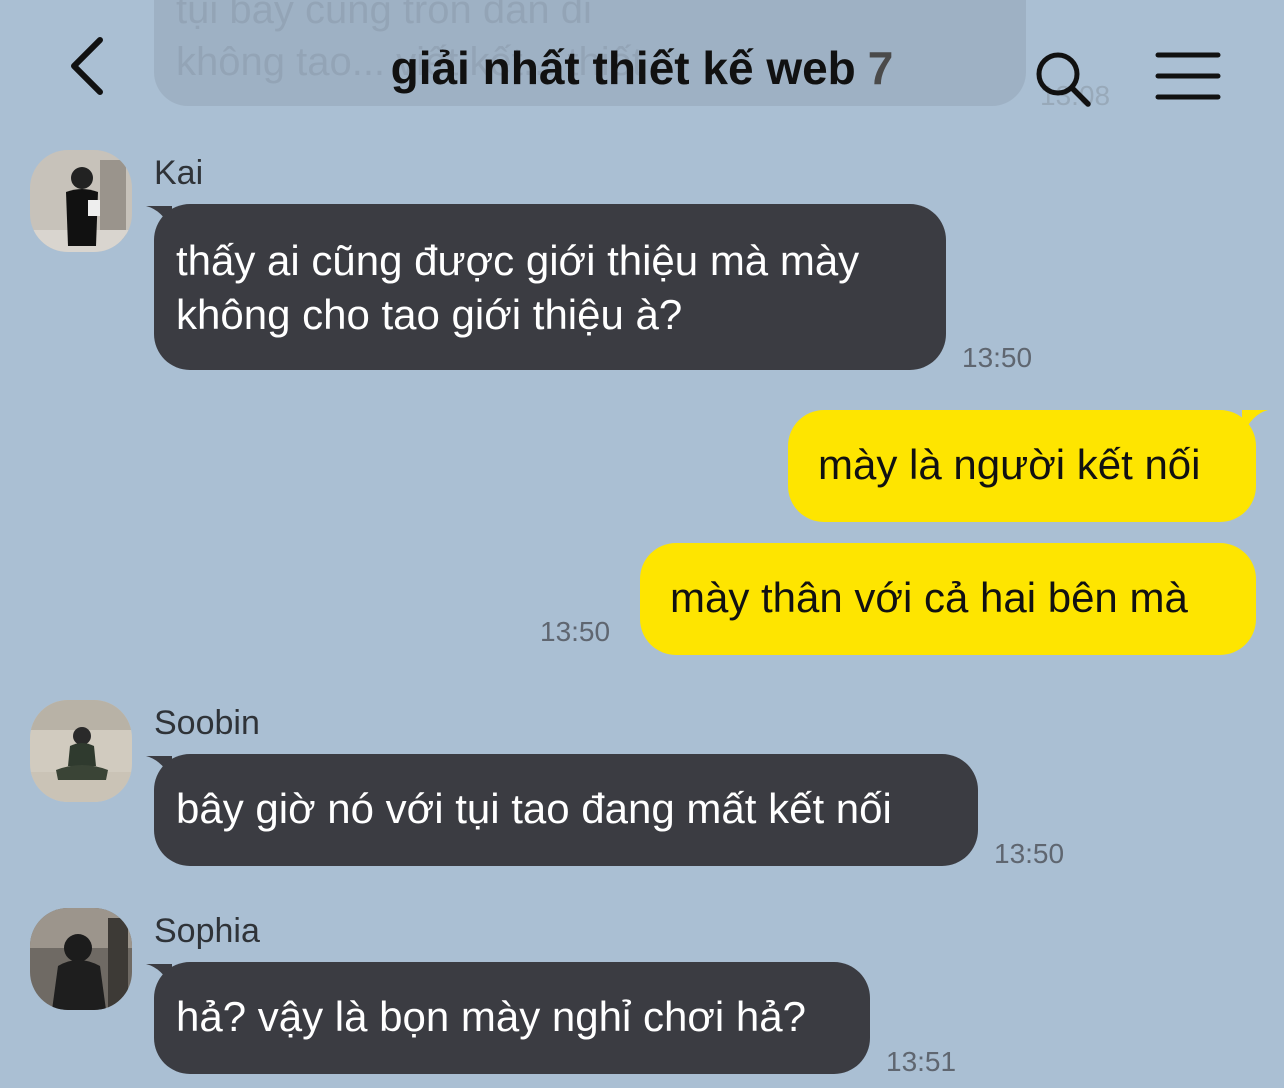 The width and height of the screenshot is (1284, 1088). What do you see at coordinates (81, 751) in the screenshot?
I see `avatar-soobin` at bounding box center [81, 751].